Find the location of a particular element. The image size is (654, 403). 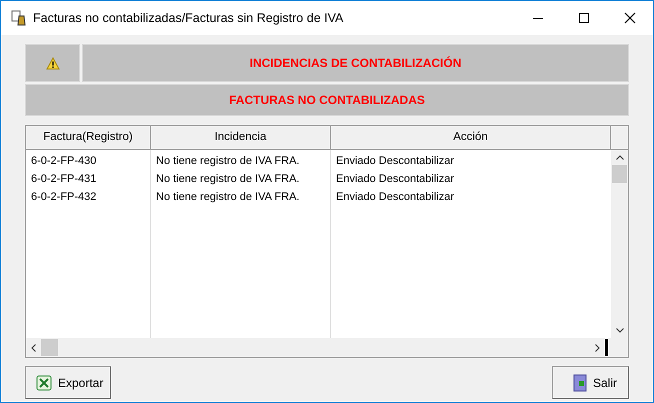

table-cell-text: 6-0-2-FP-430 is located at coordinates (63, 161).